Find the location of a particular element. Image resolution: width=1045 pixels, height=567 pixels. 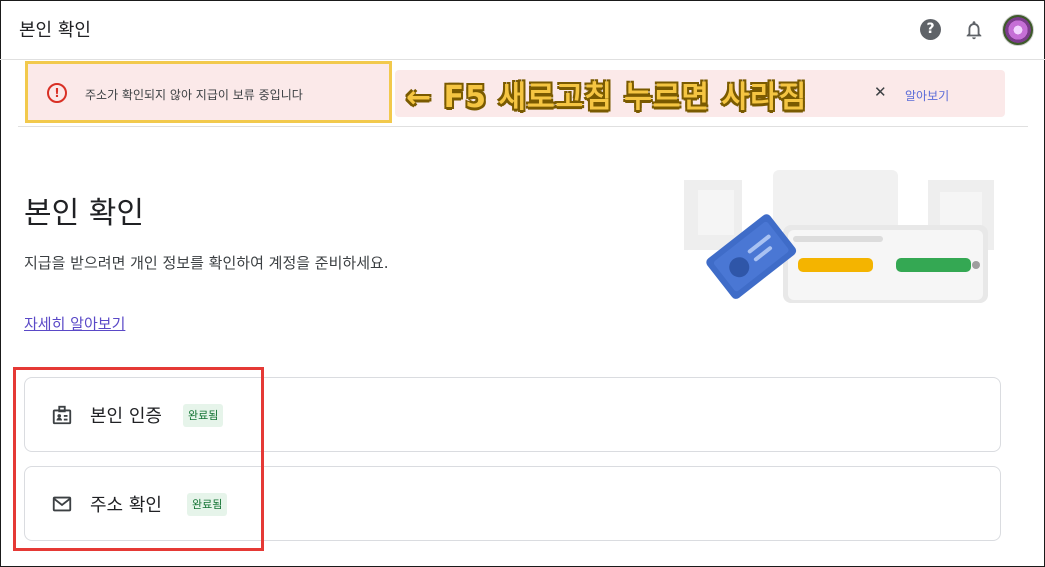

avatar is located at coordinates (1018, 30).